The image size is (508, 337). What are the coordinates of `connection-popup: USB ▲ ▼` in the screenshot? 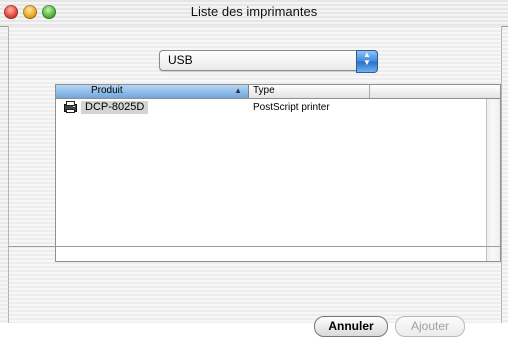 It's located at (268, 61).